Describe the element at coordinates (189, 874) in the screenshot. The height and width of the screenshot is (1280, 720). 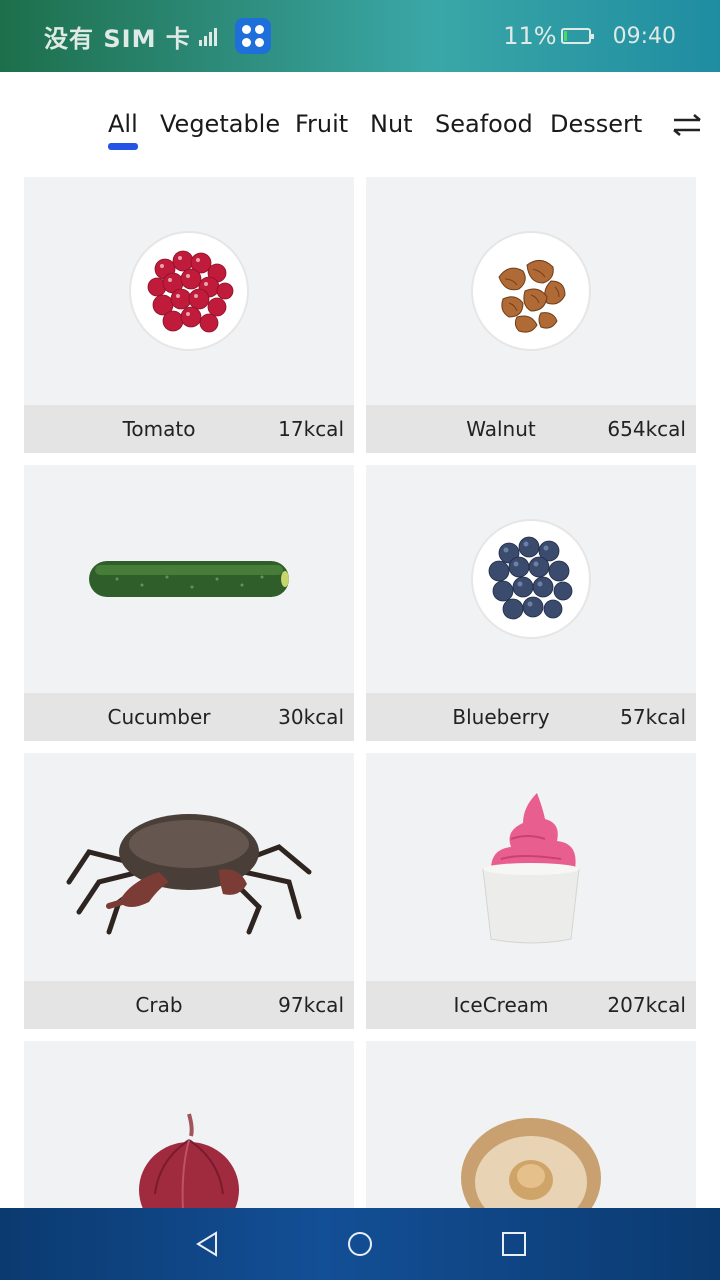
I see `crab-image` at that location.